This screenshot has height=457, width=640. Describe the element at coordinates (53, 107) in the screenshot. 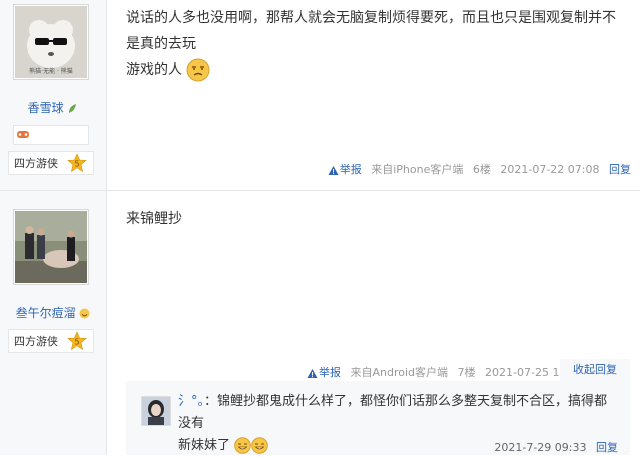

I see `username: 香雪球` at that location.